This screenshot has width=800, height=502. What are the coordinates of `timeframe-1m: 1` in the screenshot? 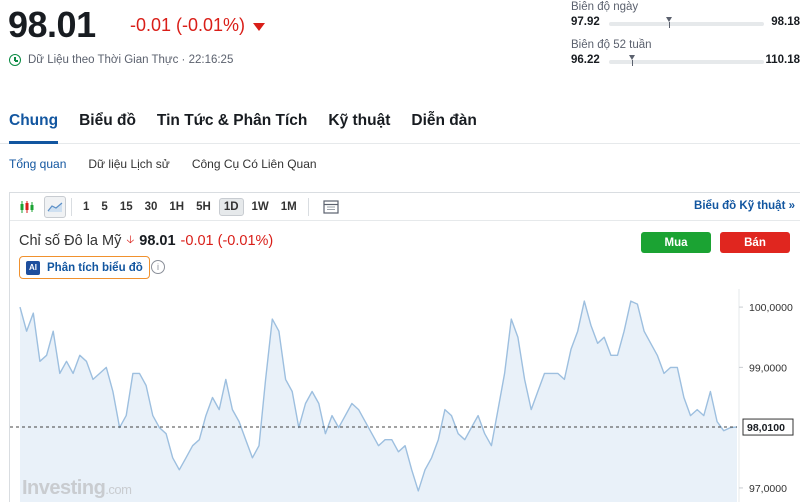 It's located at (86, 207).